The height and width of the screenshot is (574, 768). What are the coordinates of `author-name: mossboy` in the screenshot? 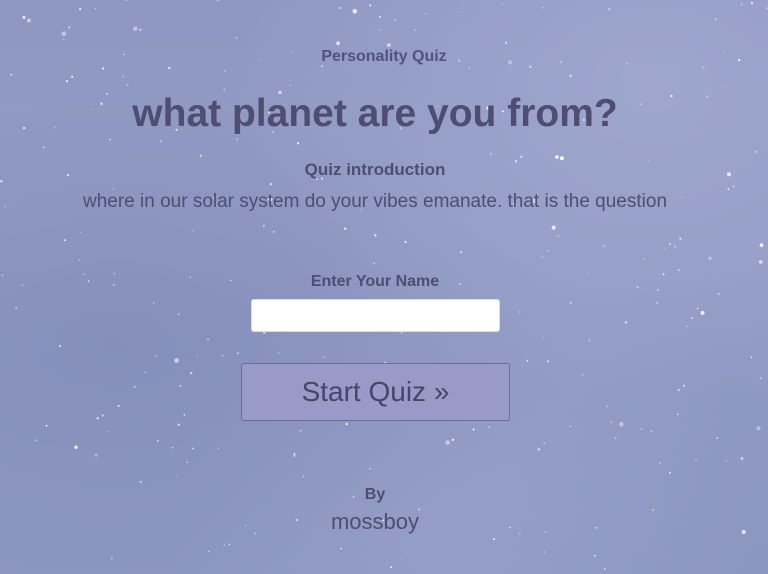 It's located at (375, 521).